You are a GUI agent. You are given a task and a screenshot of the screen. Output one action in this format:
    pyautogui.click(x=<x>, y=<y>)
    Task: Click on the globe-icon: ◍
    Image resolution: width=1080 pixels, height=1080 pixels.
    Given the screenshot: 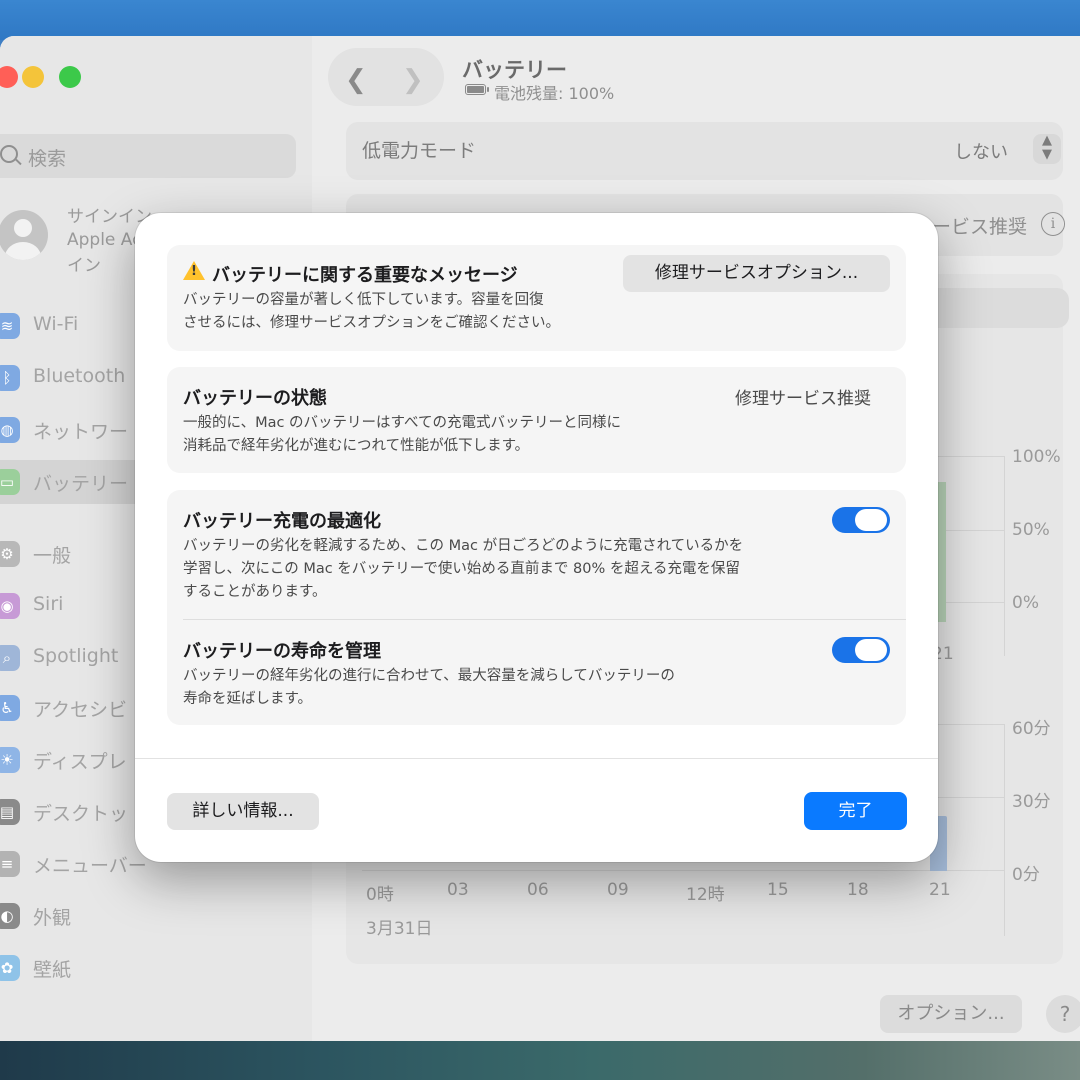 What is the action you would take?
    pyautogui.click(x=10, y=430)
    